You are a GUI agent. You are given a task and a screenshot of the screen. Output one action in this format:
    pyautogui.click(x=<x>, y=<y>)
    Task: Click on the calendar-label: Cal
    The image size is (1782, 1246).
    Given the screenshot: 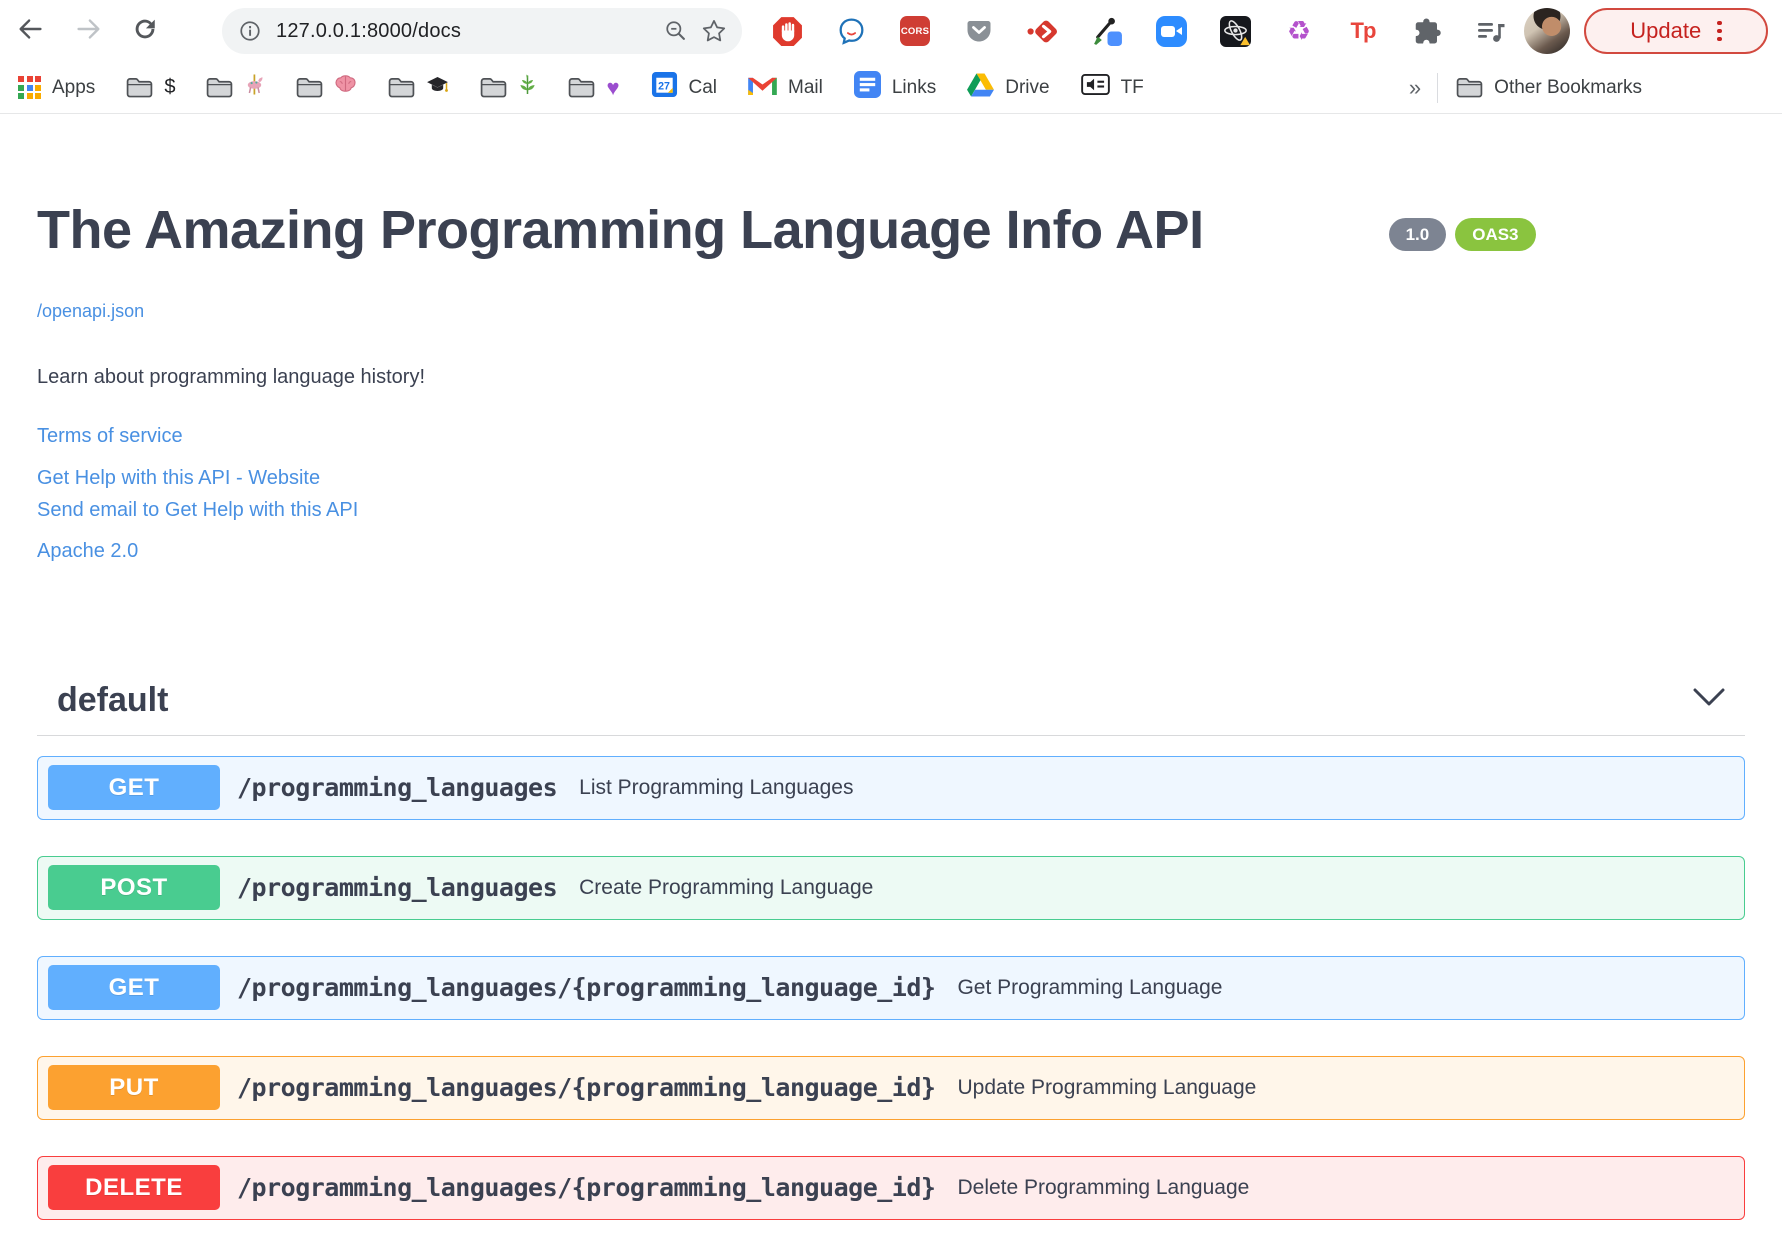 What is the action you would take?
    pyautogui.click(x=703, y=87)
    